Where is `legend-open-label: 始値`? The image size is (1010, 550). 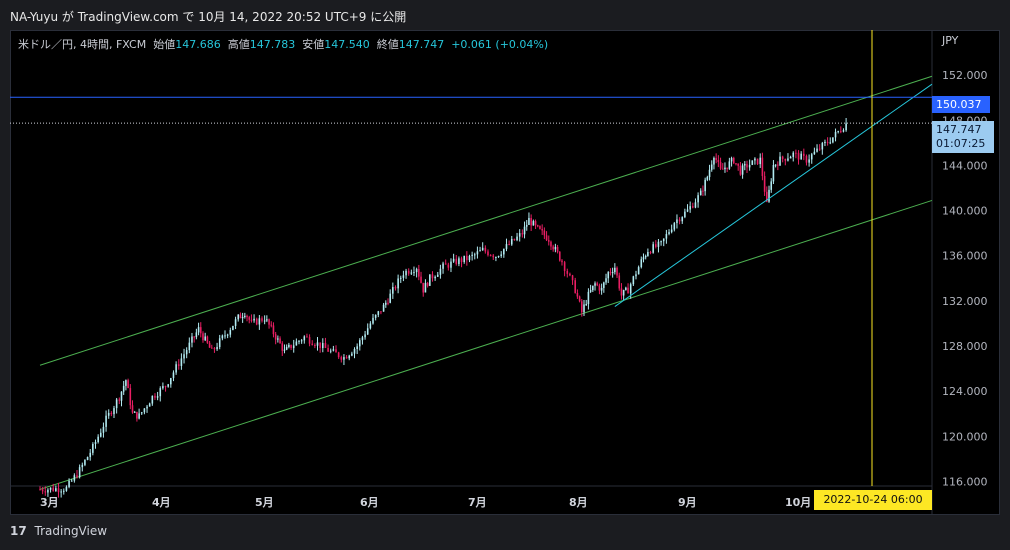
legend-open-label: 始値 is located at coordinates (164, 44).